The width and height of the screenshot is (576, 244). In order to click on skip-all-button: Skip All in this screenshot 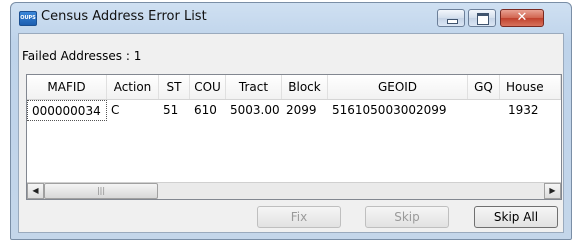, I will do `click(516, 217)`.